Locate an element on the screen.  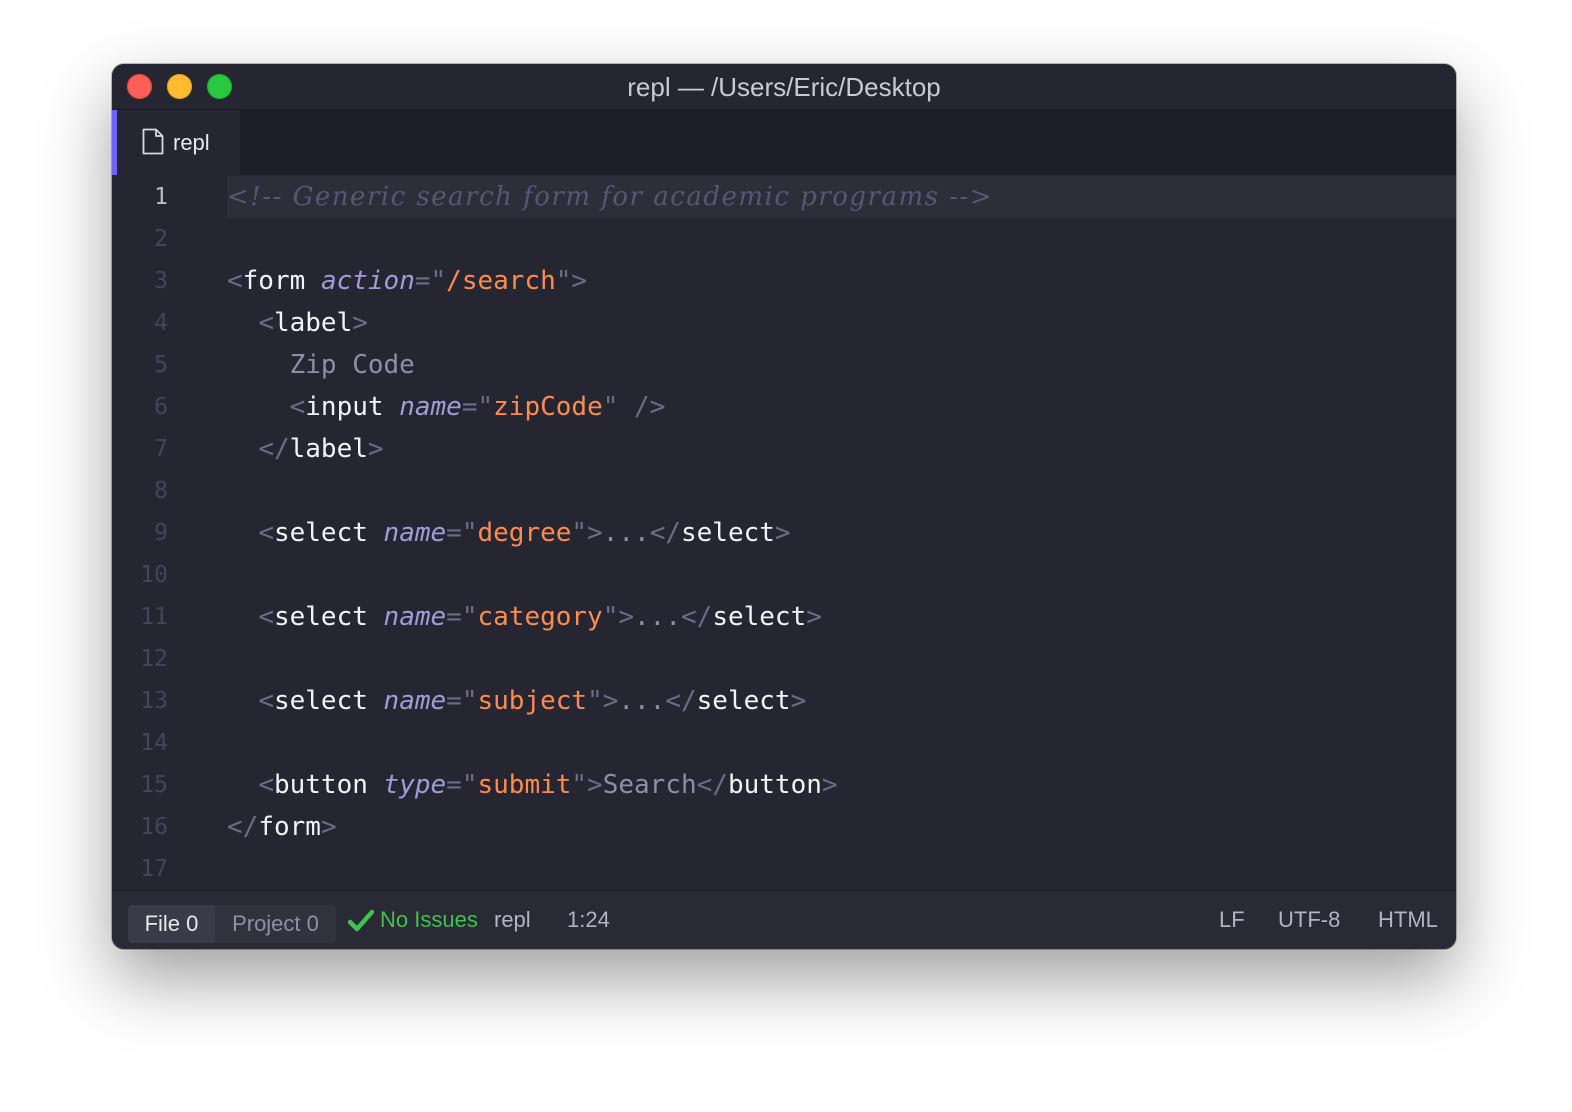
code-line: 14 is located at coordinates (784, 743).